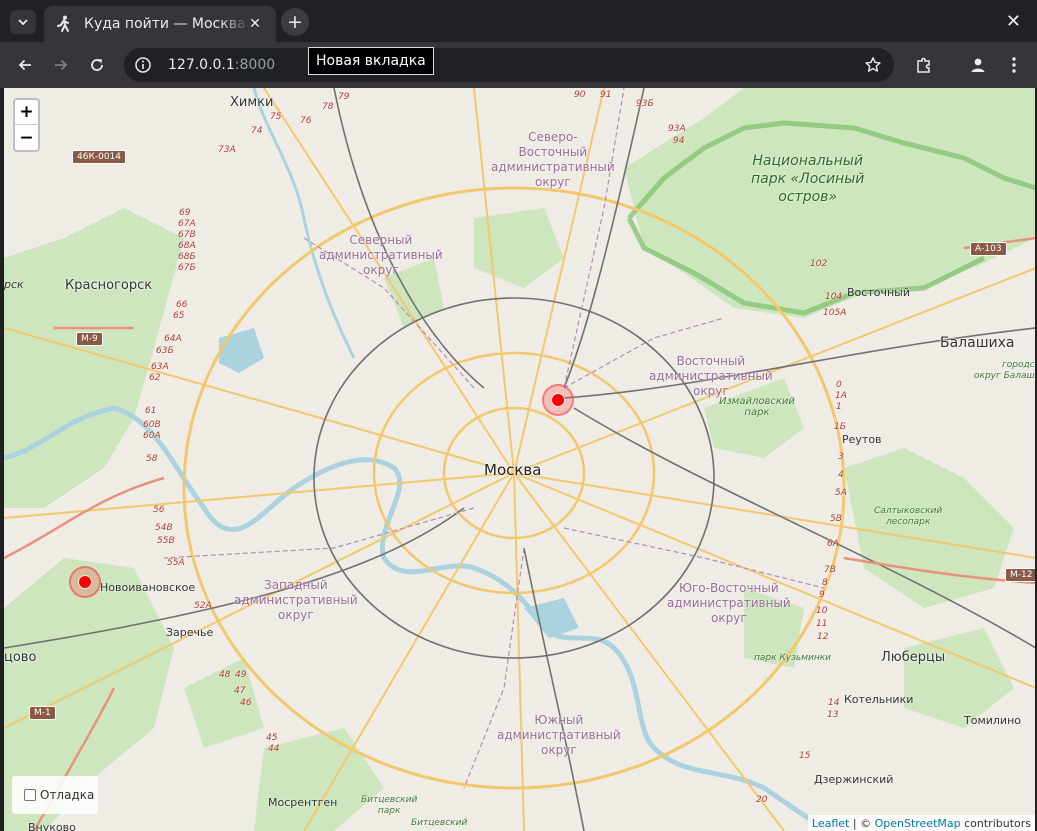 This screenshot has width=1037, height=831. Describe the element at coordinates (840, 427) in the screenshot. I see `km-mark: 1Б` at that location.